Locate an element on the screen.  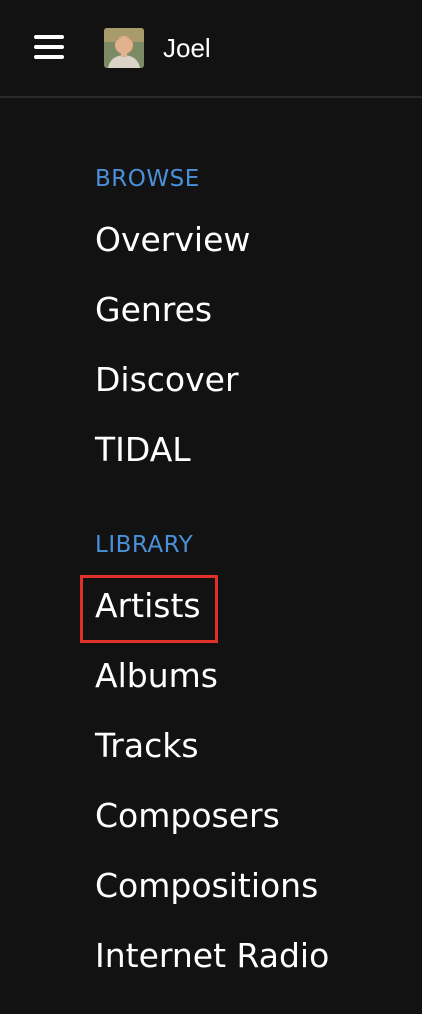
nav-item-overview: Overview is located at coordinates (172, 240).